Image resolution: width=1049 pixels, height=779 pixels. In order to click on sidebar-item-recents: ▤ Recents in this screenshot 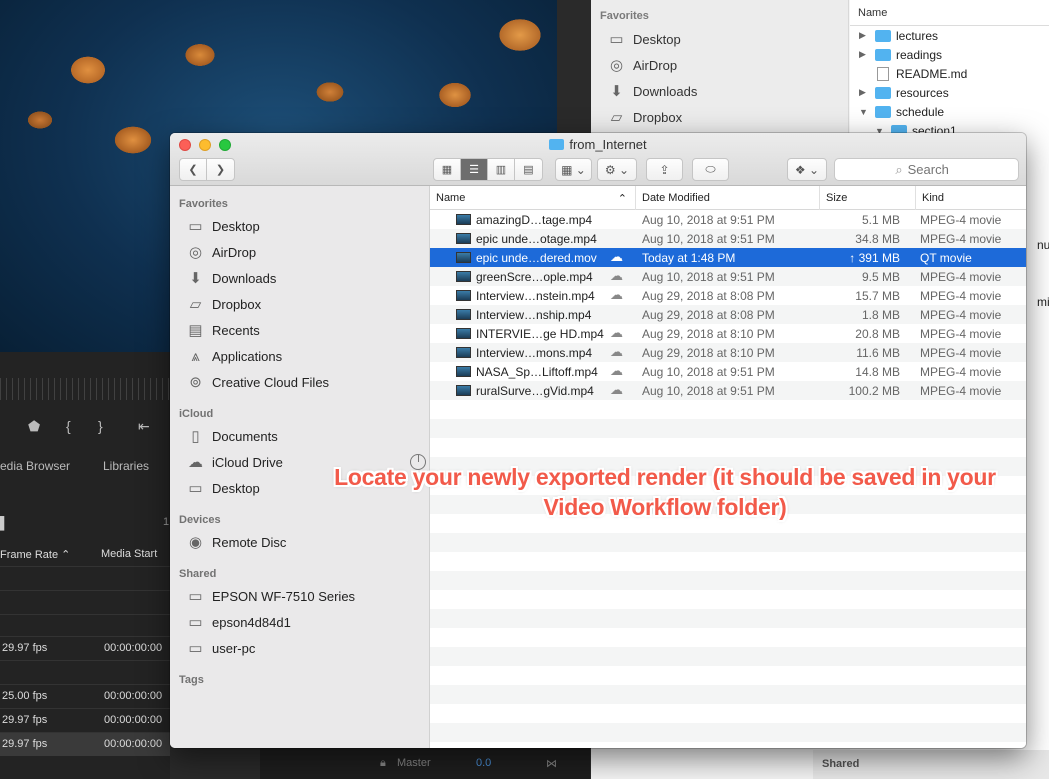, I will do `click(306, 330)`.